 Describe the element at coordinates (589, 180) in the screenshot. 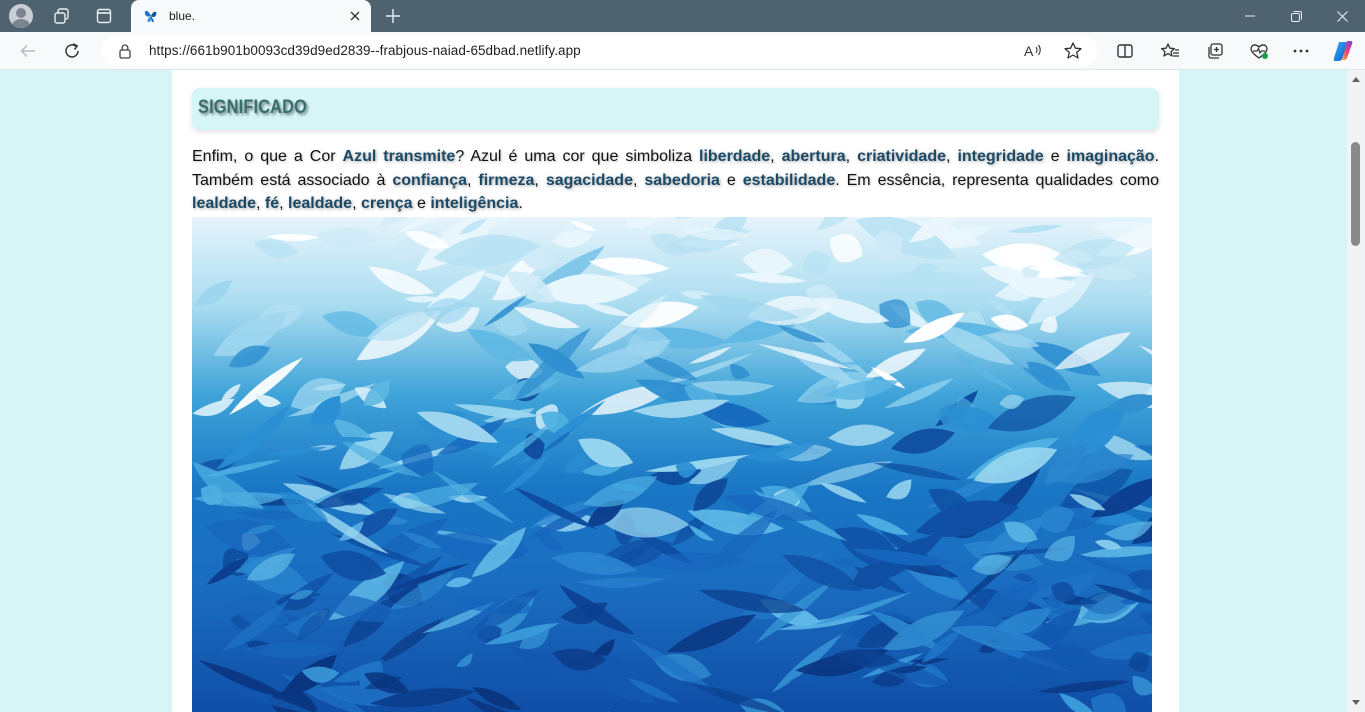

I see `highlight-word: sagacidade` at that location.